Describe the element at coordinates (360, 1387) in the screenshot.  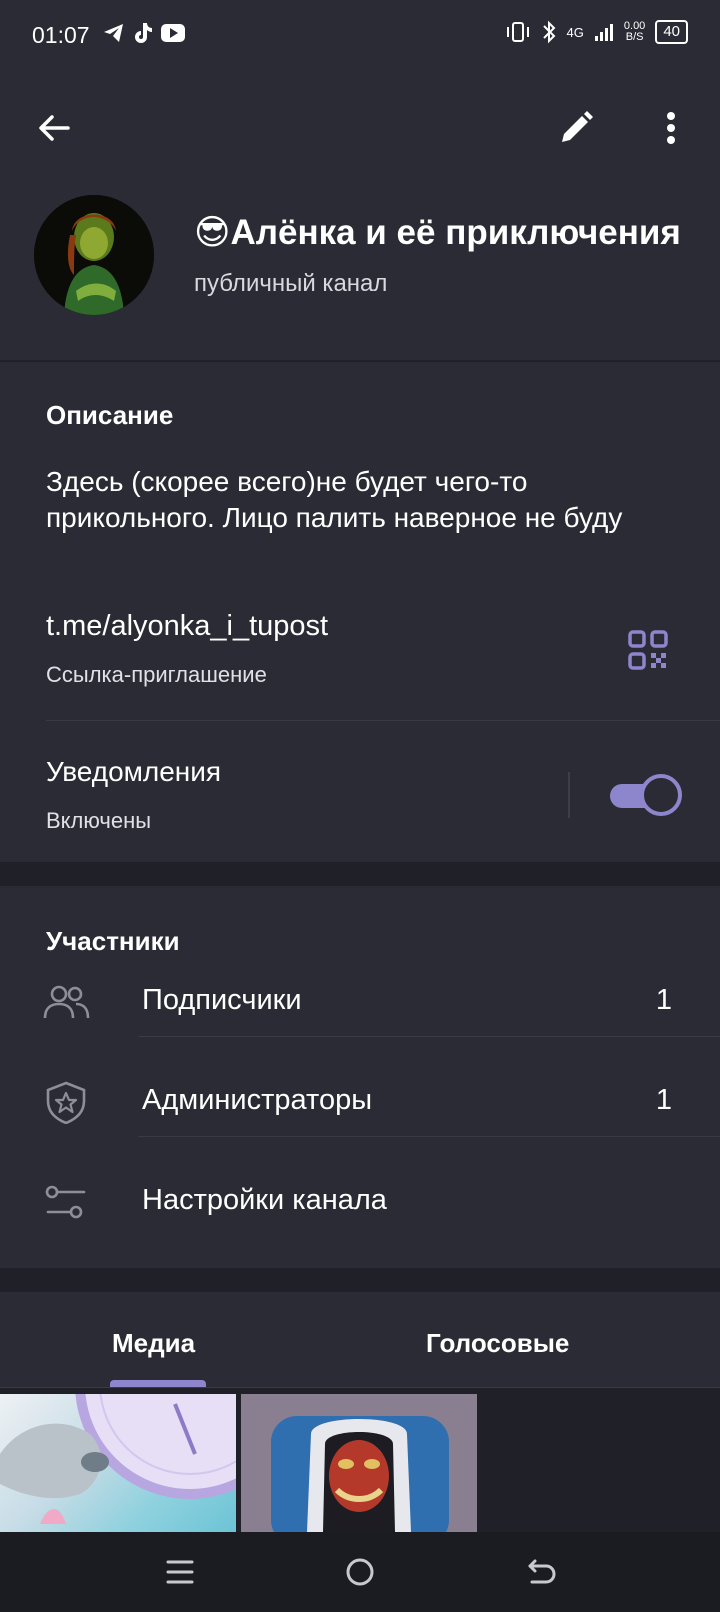
I see `tabs-divider` at that location.